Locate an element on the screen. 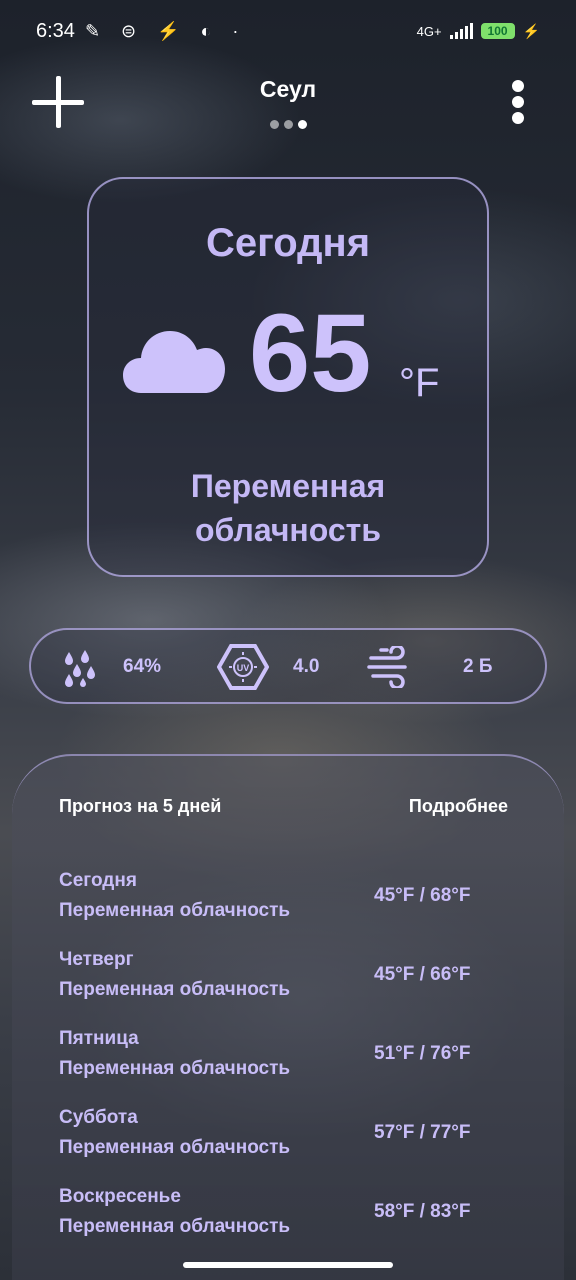 The height and width of the screenshot is (1280, 576). forecast-temps: 58°F / 83°F is located at coordinates (422, 1211).